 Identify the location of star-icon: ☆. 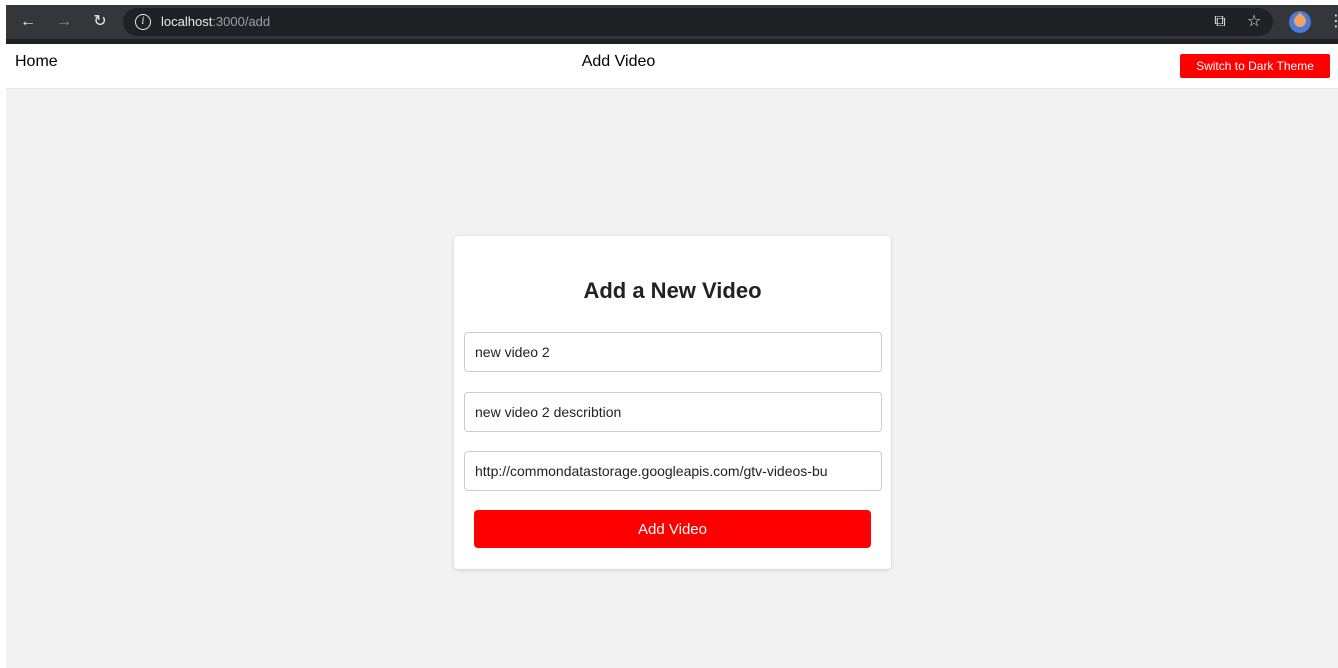
(1254, 22).